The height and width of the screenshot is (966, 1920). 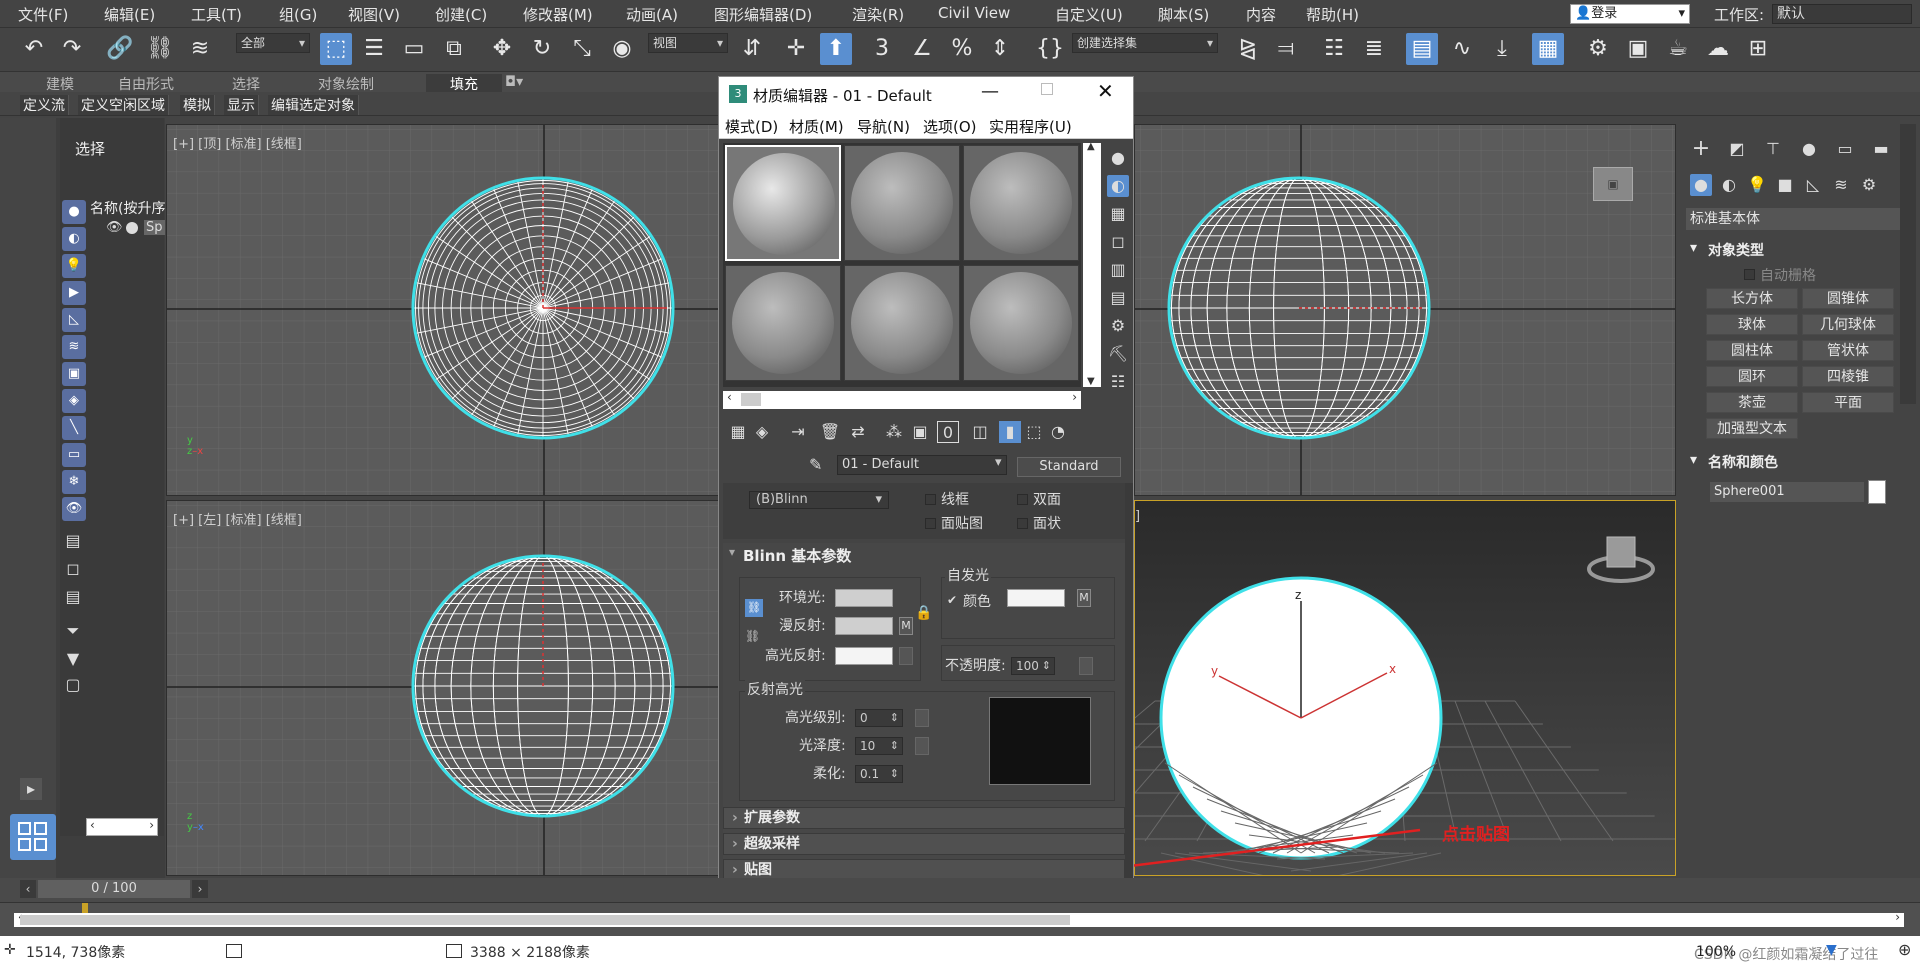 I want to click on display-children-icon: ▤, so click(x=73, y=541).